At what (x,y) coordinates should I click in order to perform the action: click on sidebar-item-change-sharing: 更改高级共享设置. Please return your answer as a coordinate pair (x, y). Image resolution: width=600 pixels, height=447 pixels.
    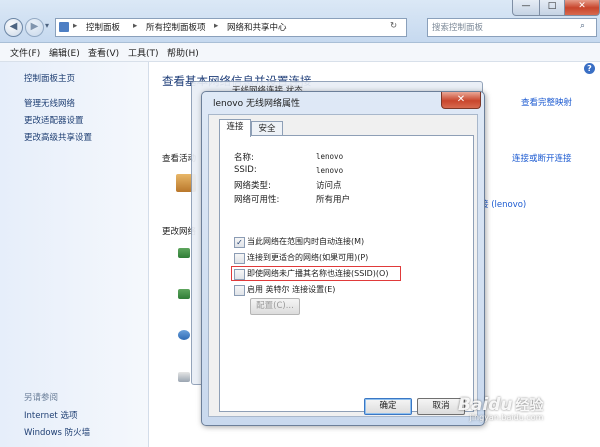
    Looking at the image, I should click on (58, 137).